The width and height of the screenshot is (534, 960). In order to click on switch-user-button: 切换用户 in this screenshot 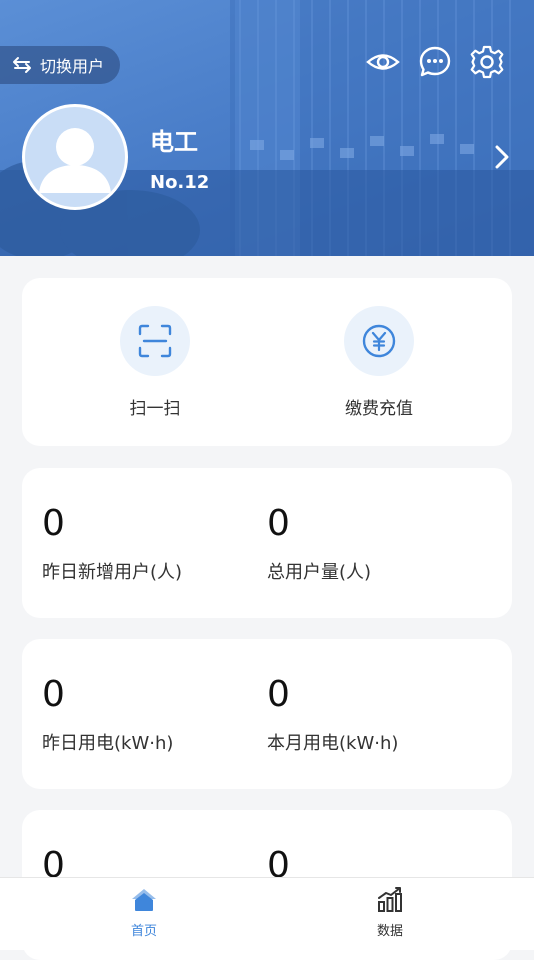, I will do `click(60, 65)`.